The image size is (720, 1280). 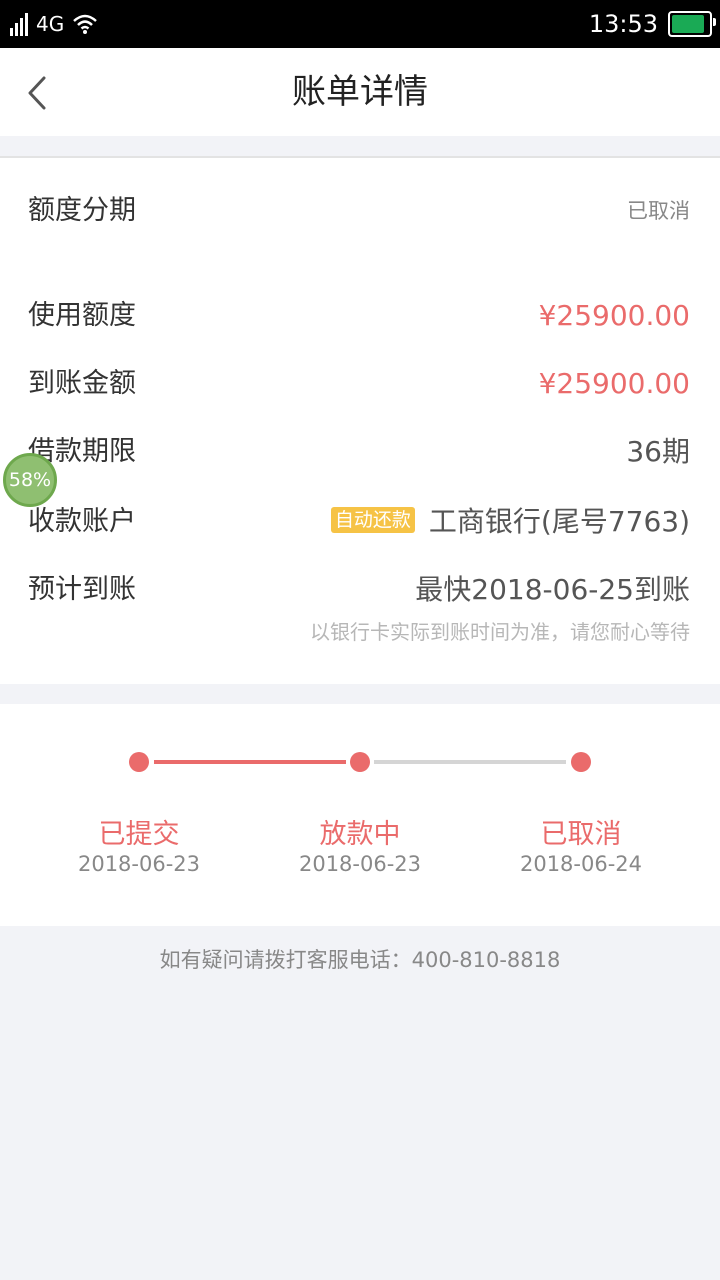 I want to click on detail-label: 使用额度, so click(x=82, y=315).